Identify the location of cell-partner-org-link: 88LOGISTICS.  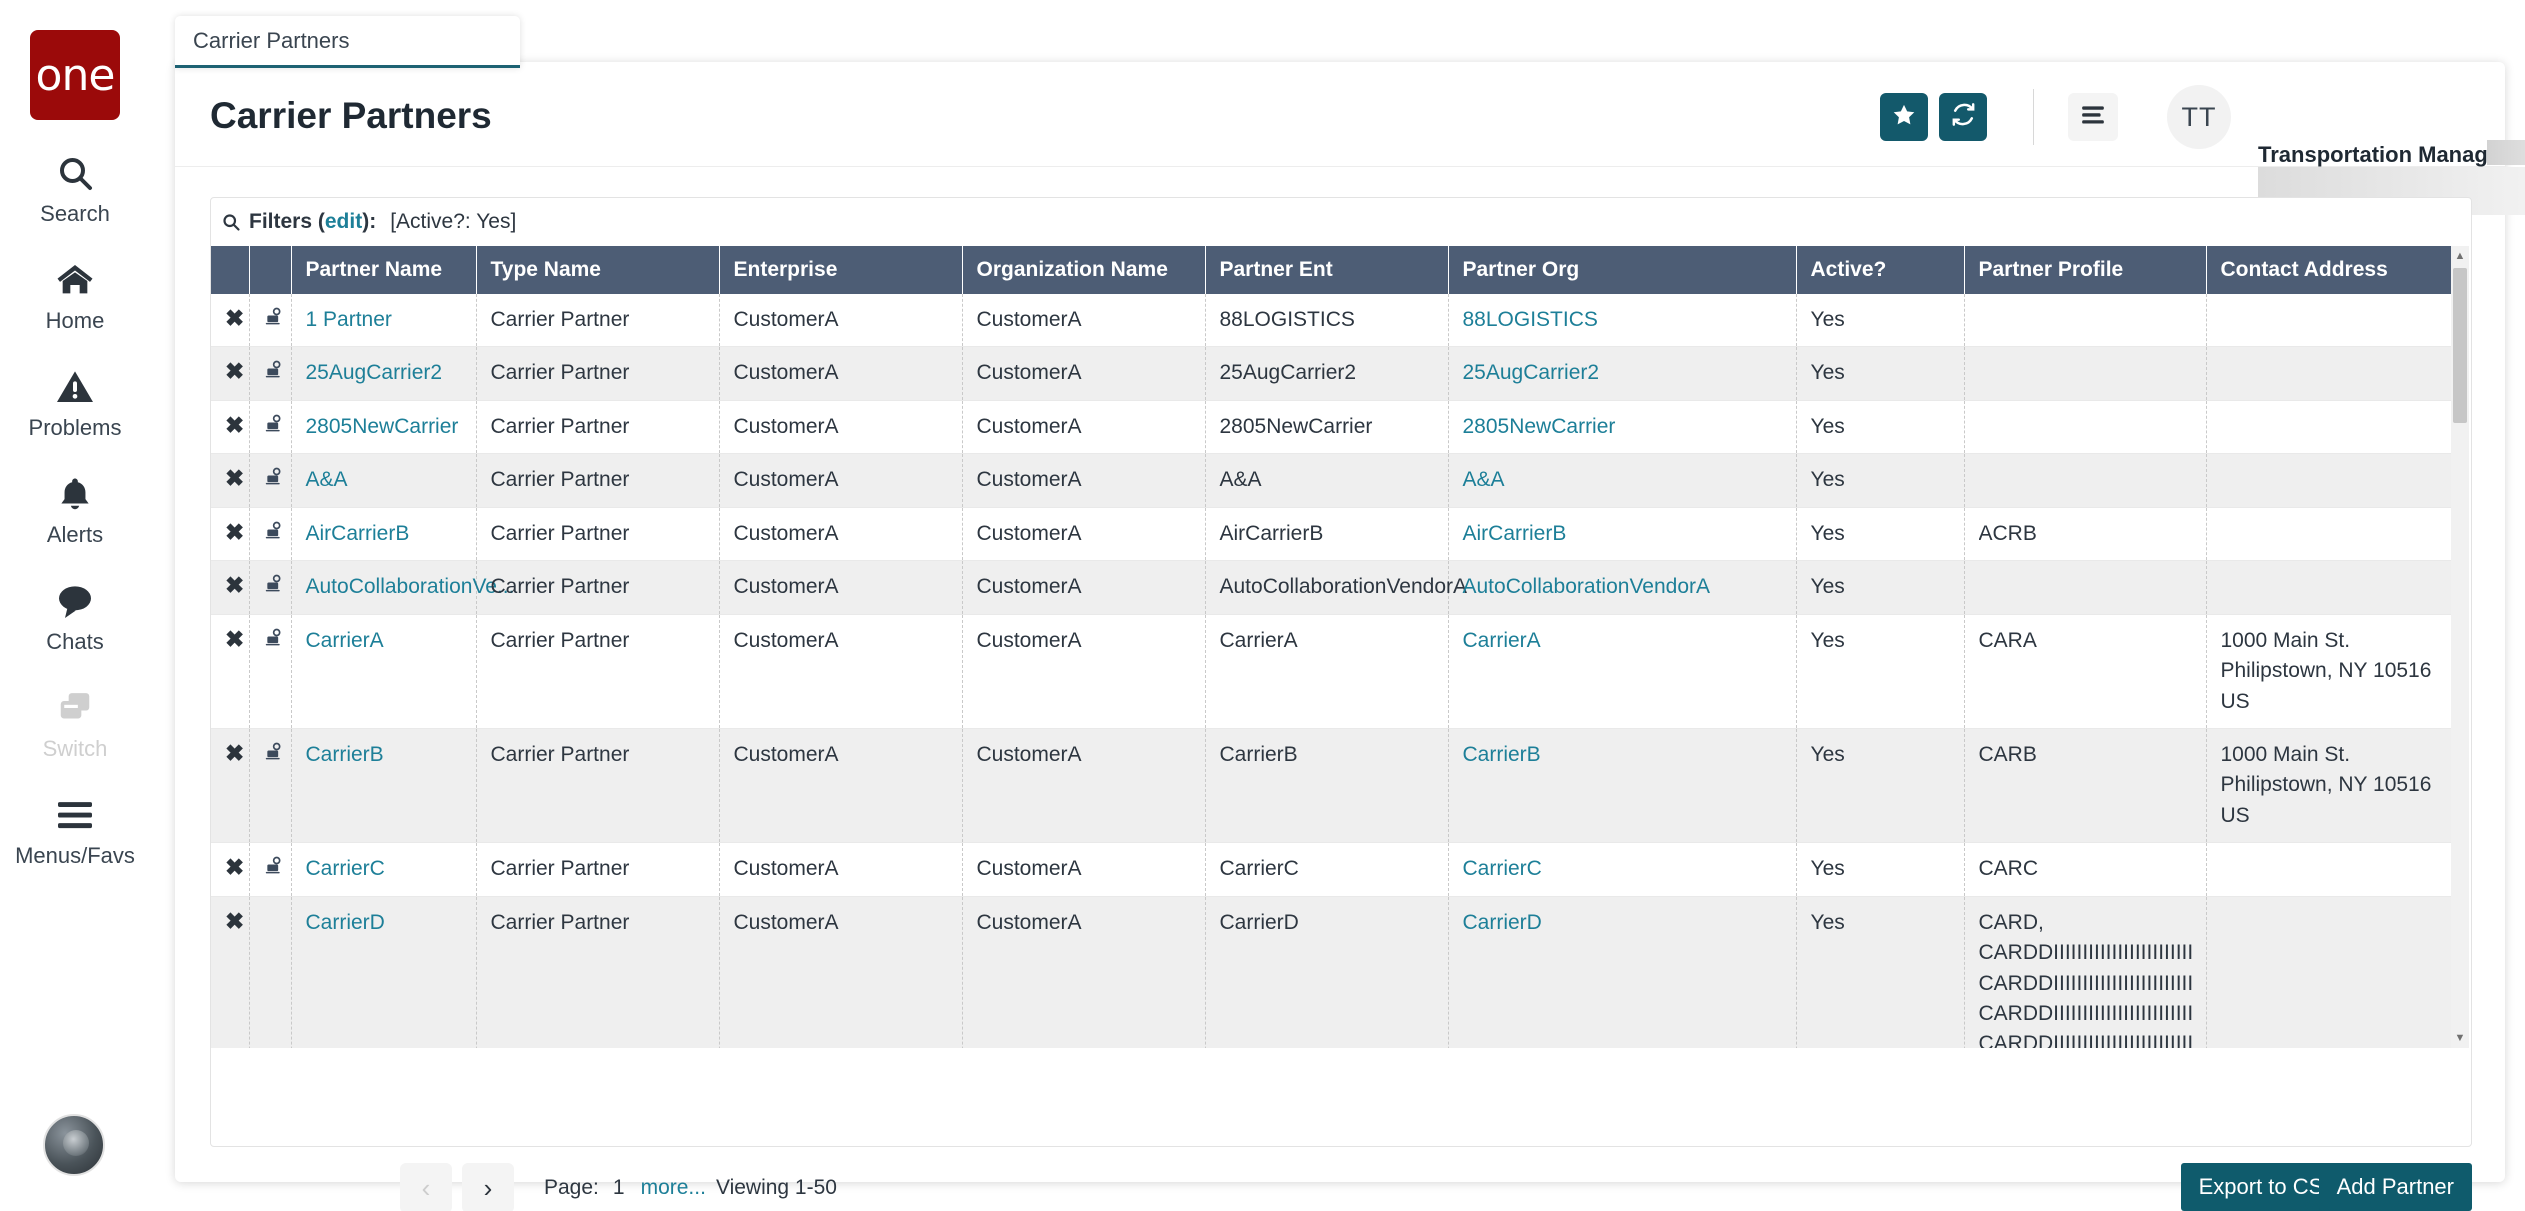
(1530, 319).